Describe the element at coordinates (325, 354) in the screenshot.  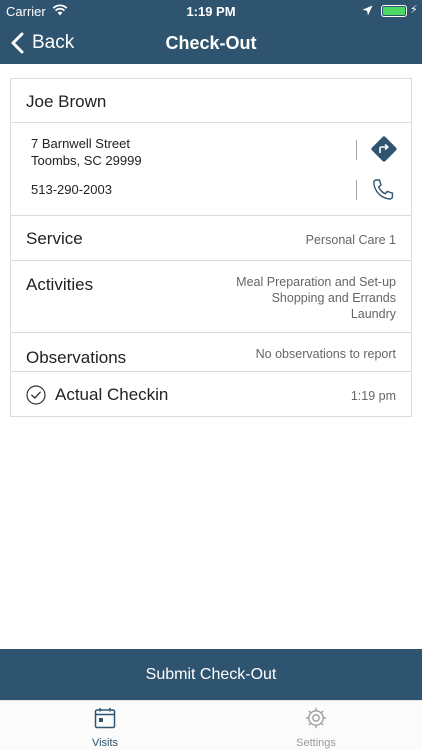
I see `observations-value: No observations to report` at that location.